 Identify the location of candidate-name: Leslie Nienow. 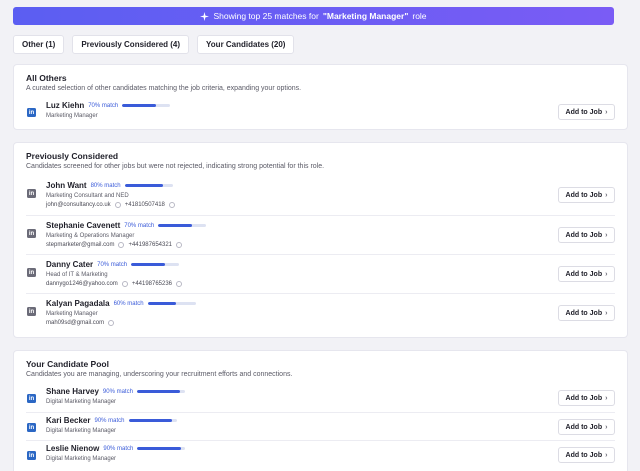
(72, 448).